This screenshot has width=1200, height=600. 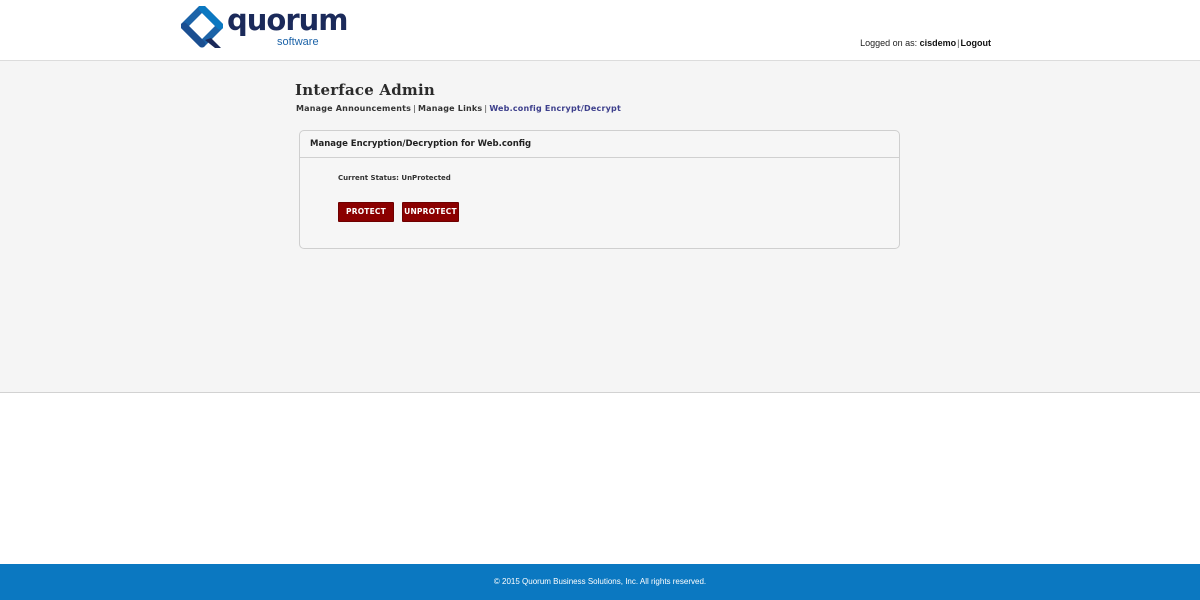 I want to click on quorum-logo: quorum software, so click(x=264, y=27).